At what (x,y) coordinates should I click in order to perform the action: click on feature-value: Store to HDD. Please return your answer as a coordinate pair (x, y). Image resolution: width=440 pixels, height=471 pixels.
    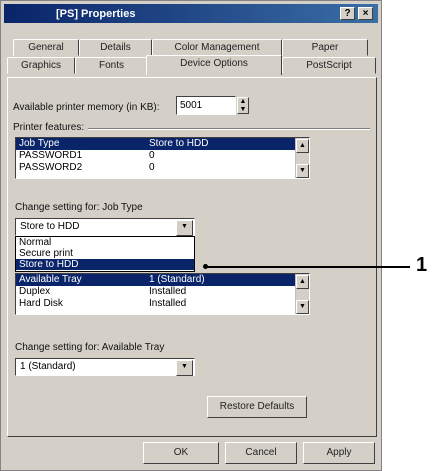
    Looking at the image, I should click on (179, 143).